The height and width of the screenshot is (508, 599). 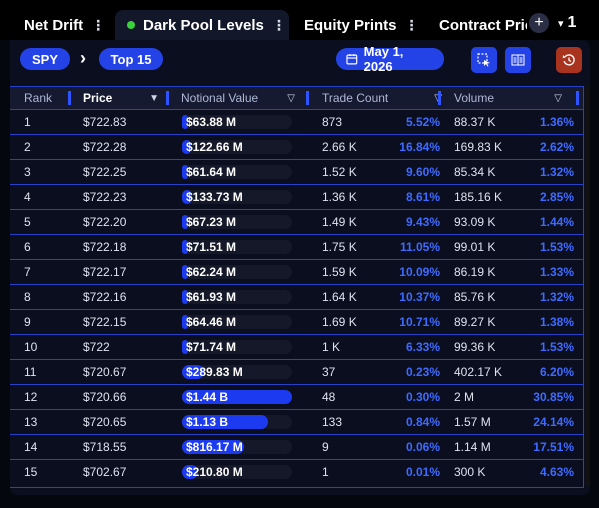 I want to click on volume-cell: 89.27 K, so click(x=475, y=322).